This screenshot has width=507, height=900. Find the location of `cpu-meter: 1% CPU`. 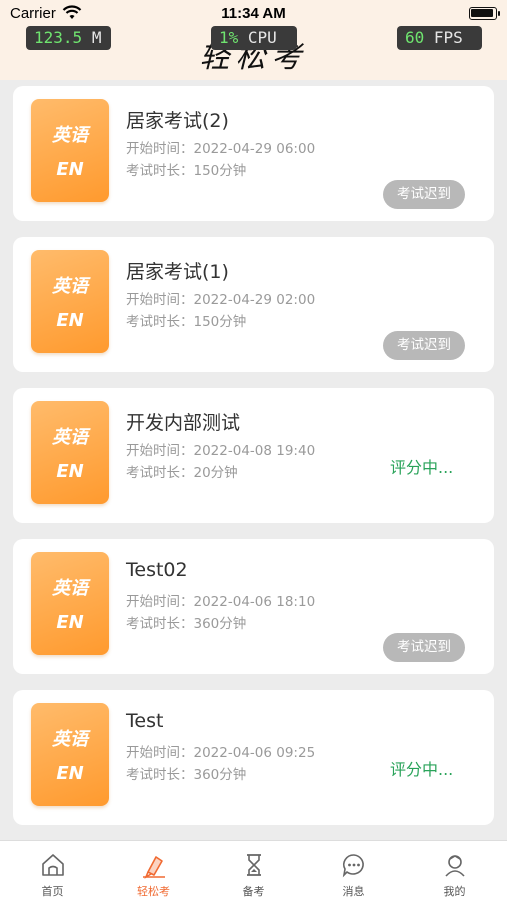

cpu-meter: 1% CPU is located at coordinates (254, 38).